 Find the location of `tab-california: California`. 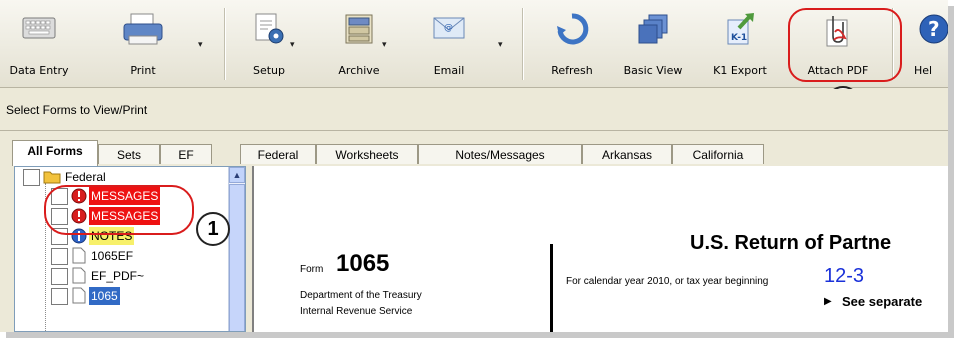

tab-california: California is located at coordinates (718, 154).